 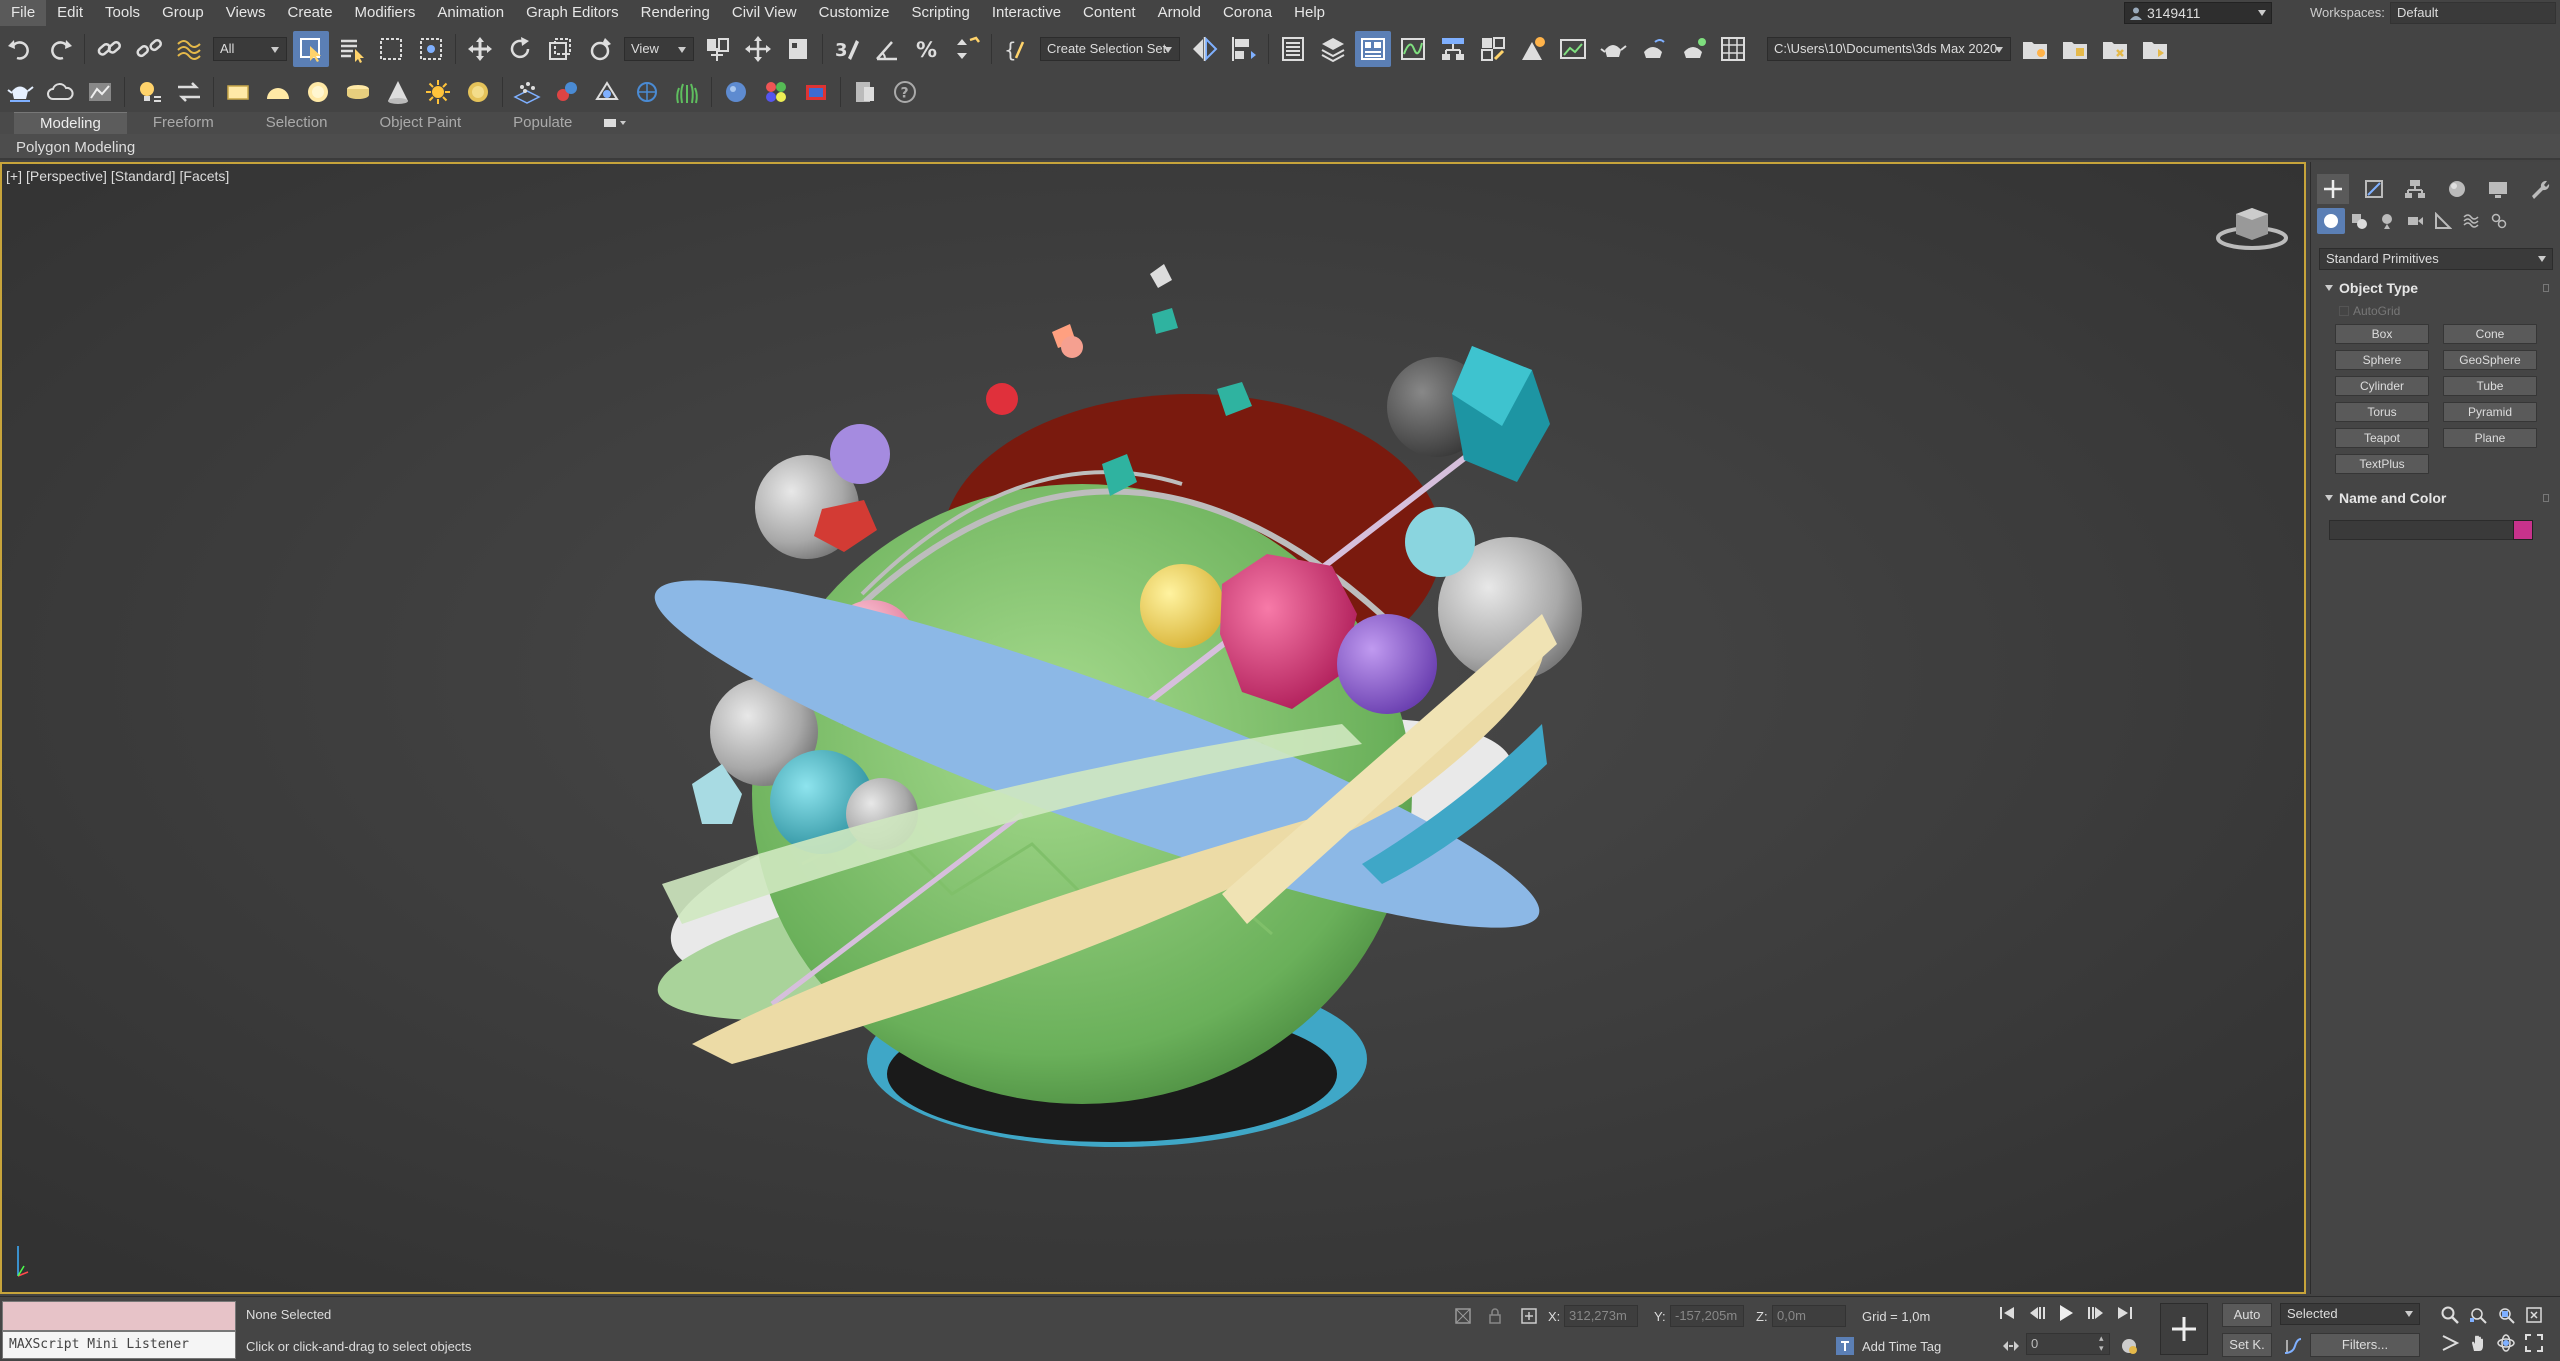 What do you see at coordinates (687, 92) in the screenshot?
I see `corona-fur-button` at bounding box center [687, 92].